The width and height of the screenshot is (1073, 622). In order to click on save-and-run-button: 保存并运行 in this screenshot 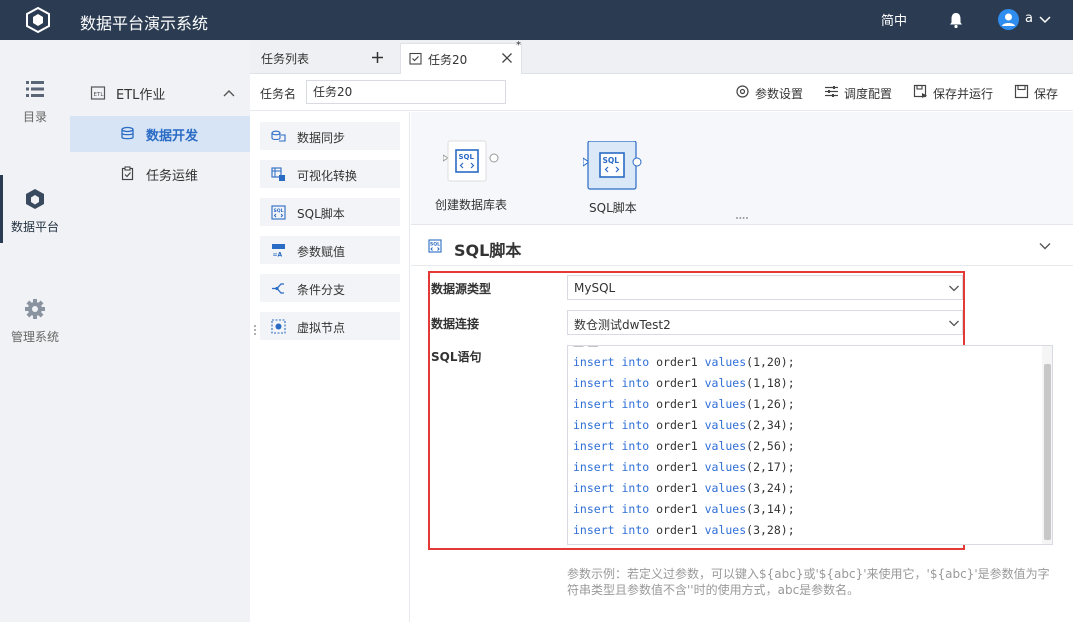, I will do `click(955, 92)`.